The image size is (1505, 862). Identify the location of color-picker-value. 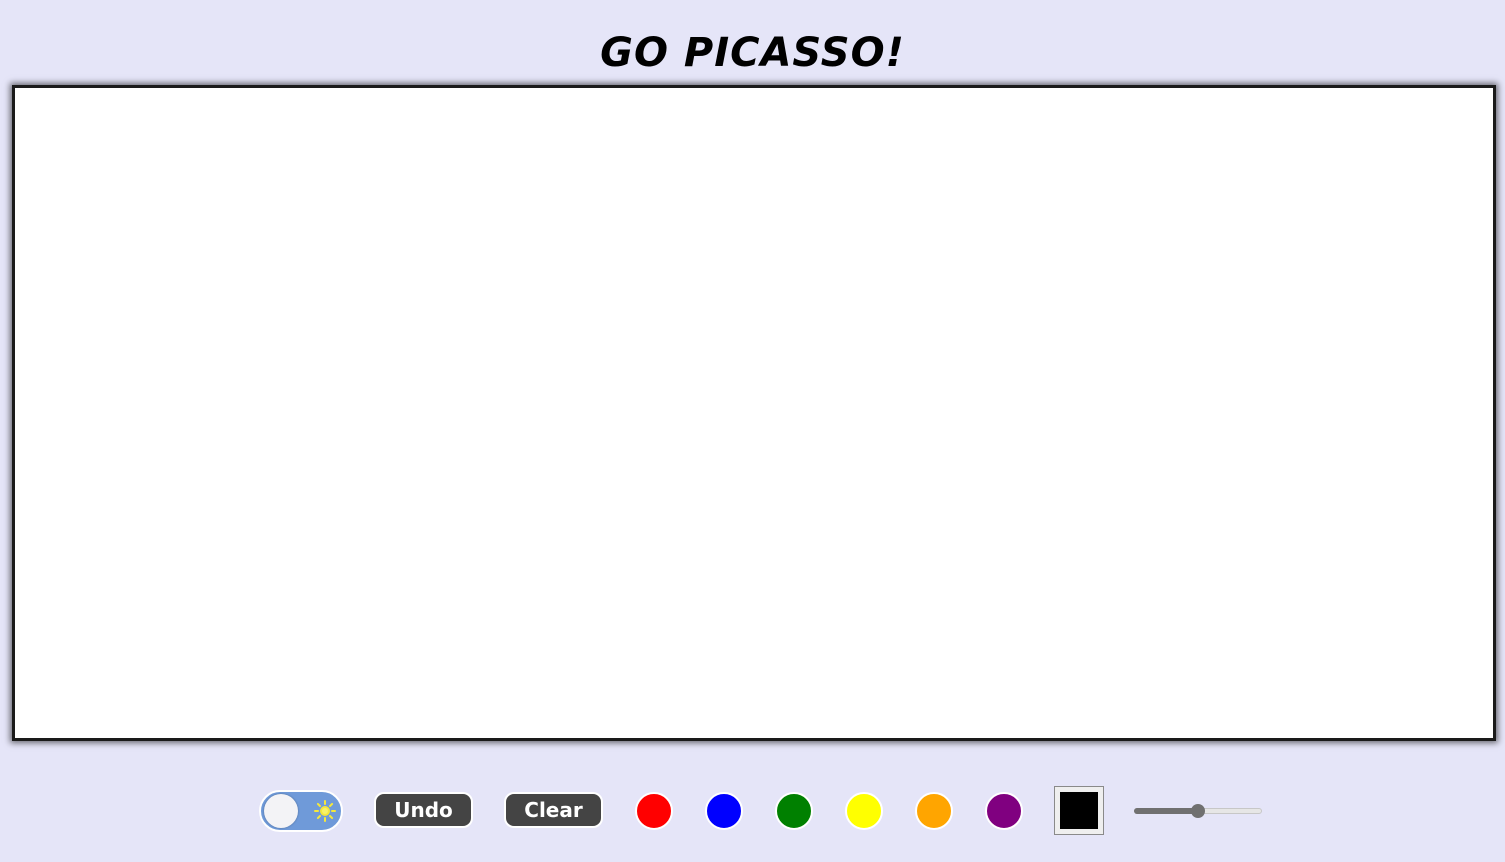
(1079, 810).